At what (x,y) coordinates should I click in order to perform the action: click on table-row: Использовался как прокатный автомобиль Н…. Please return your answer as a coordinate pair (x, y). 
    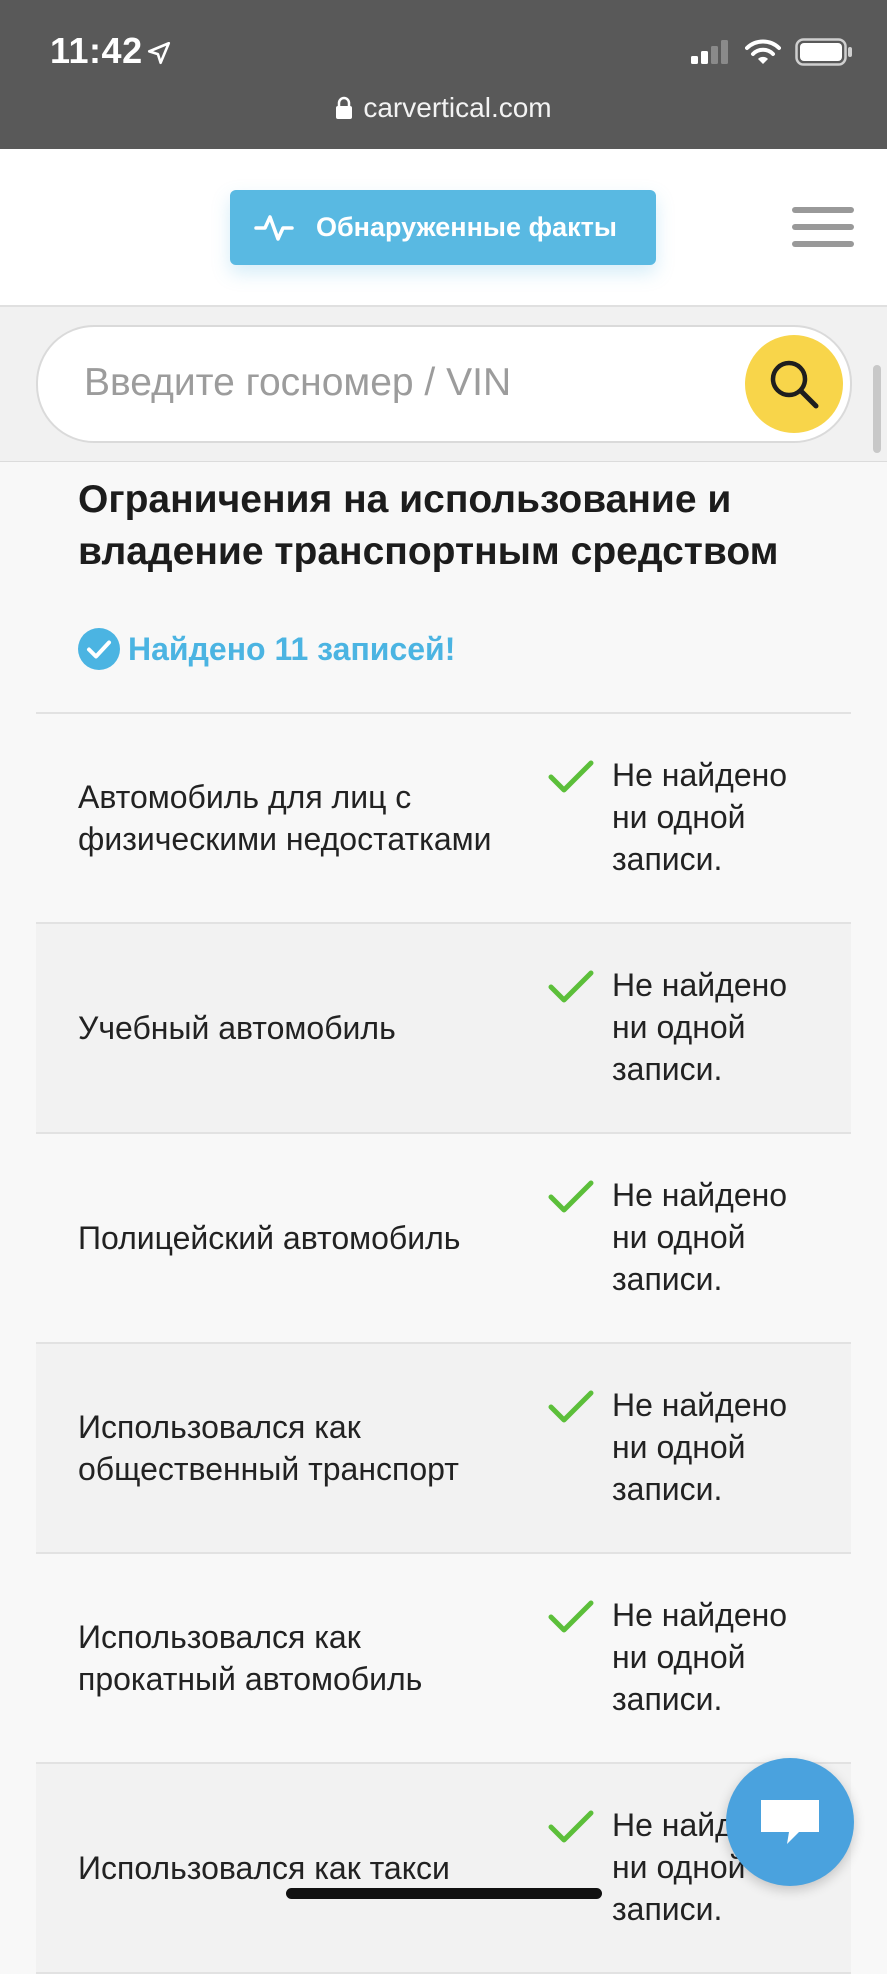
    Looking at the image, I should click on (443, 1659).